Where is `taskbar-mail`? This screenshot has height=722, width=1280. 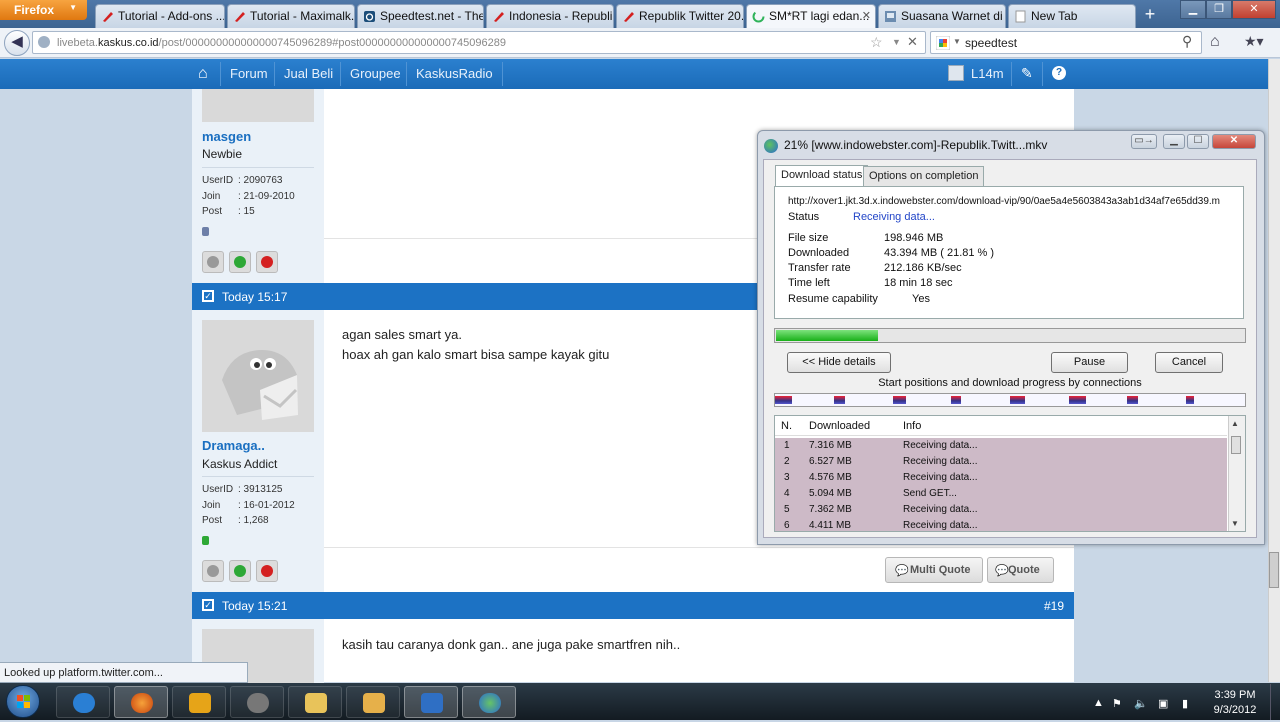
taskbar-mail is located at coordinates (373, 702).